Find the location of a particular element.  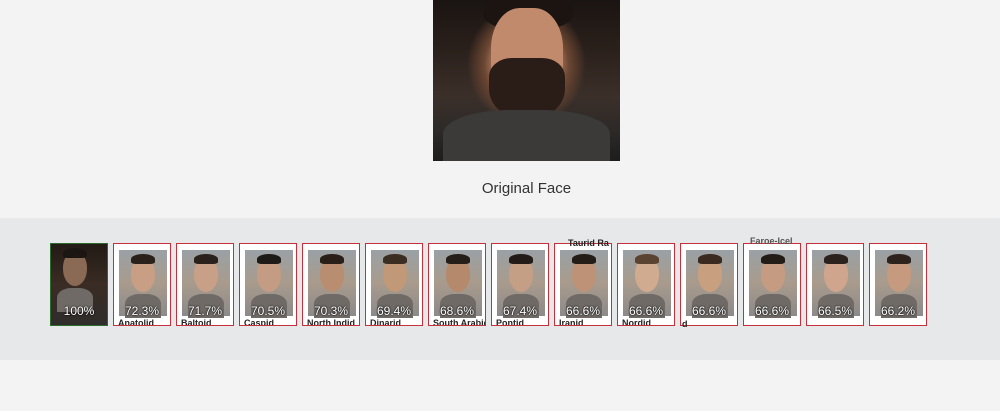

match-thumb: 67.4% Pontid is located at coordinates (520, 284).